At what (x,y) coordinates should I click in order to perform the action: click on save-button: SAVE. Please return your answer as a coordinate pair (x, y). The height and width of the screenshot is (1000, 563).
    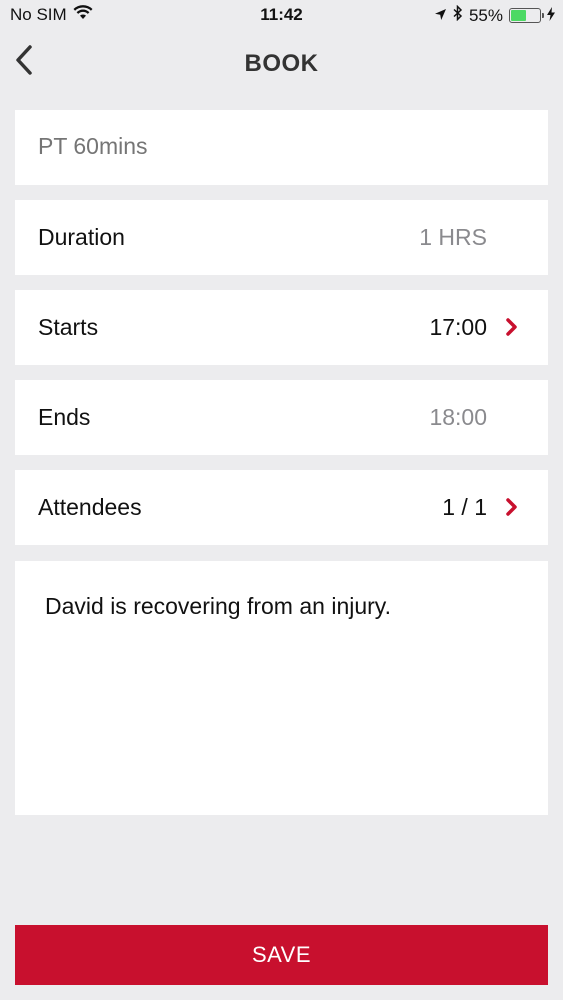
    Looking at the image, I should click on (281, 955).